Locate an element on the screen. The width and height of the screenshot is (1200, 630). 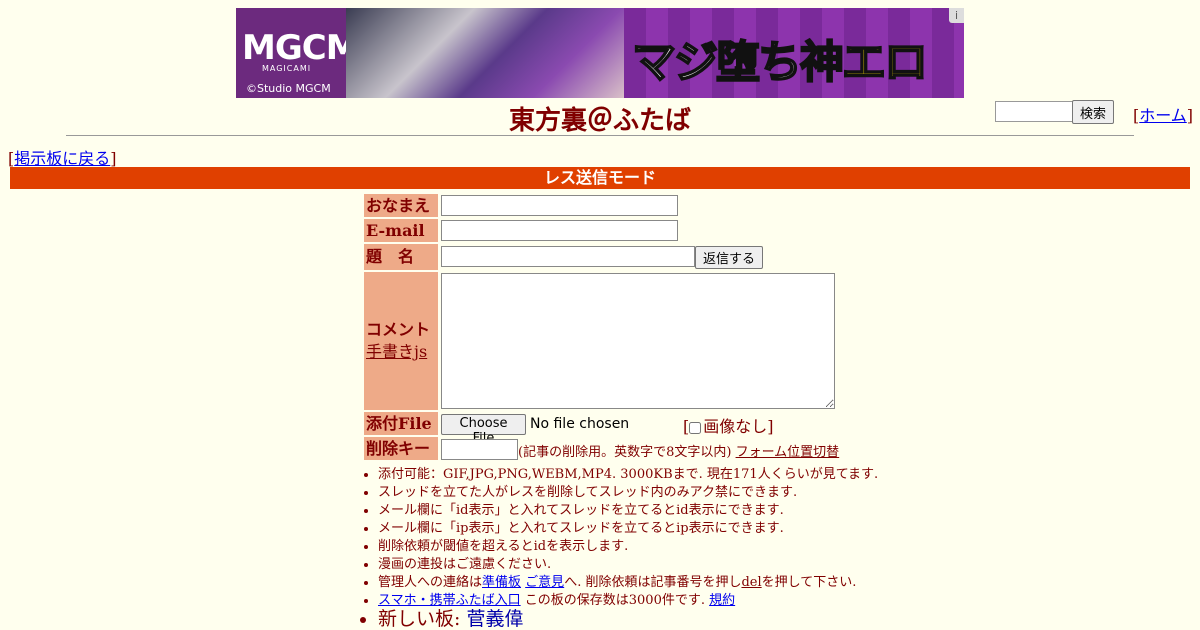
banner-artwork is located at coordinates (485, 53).